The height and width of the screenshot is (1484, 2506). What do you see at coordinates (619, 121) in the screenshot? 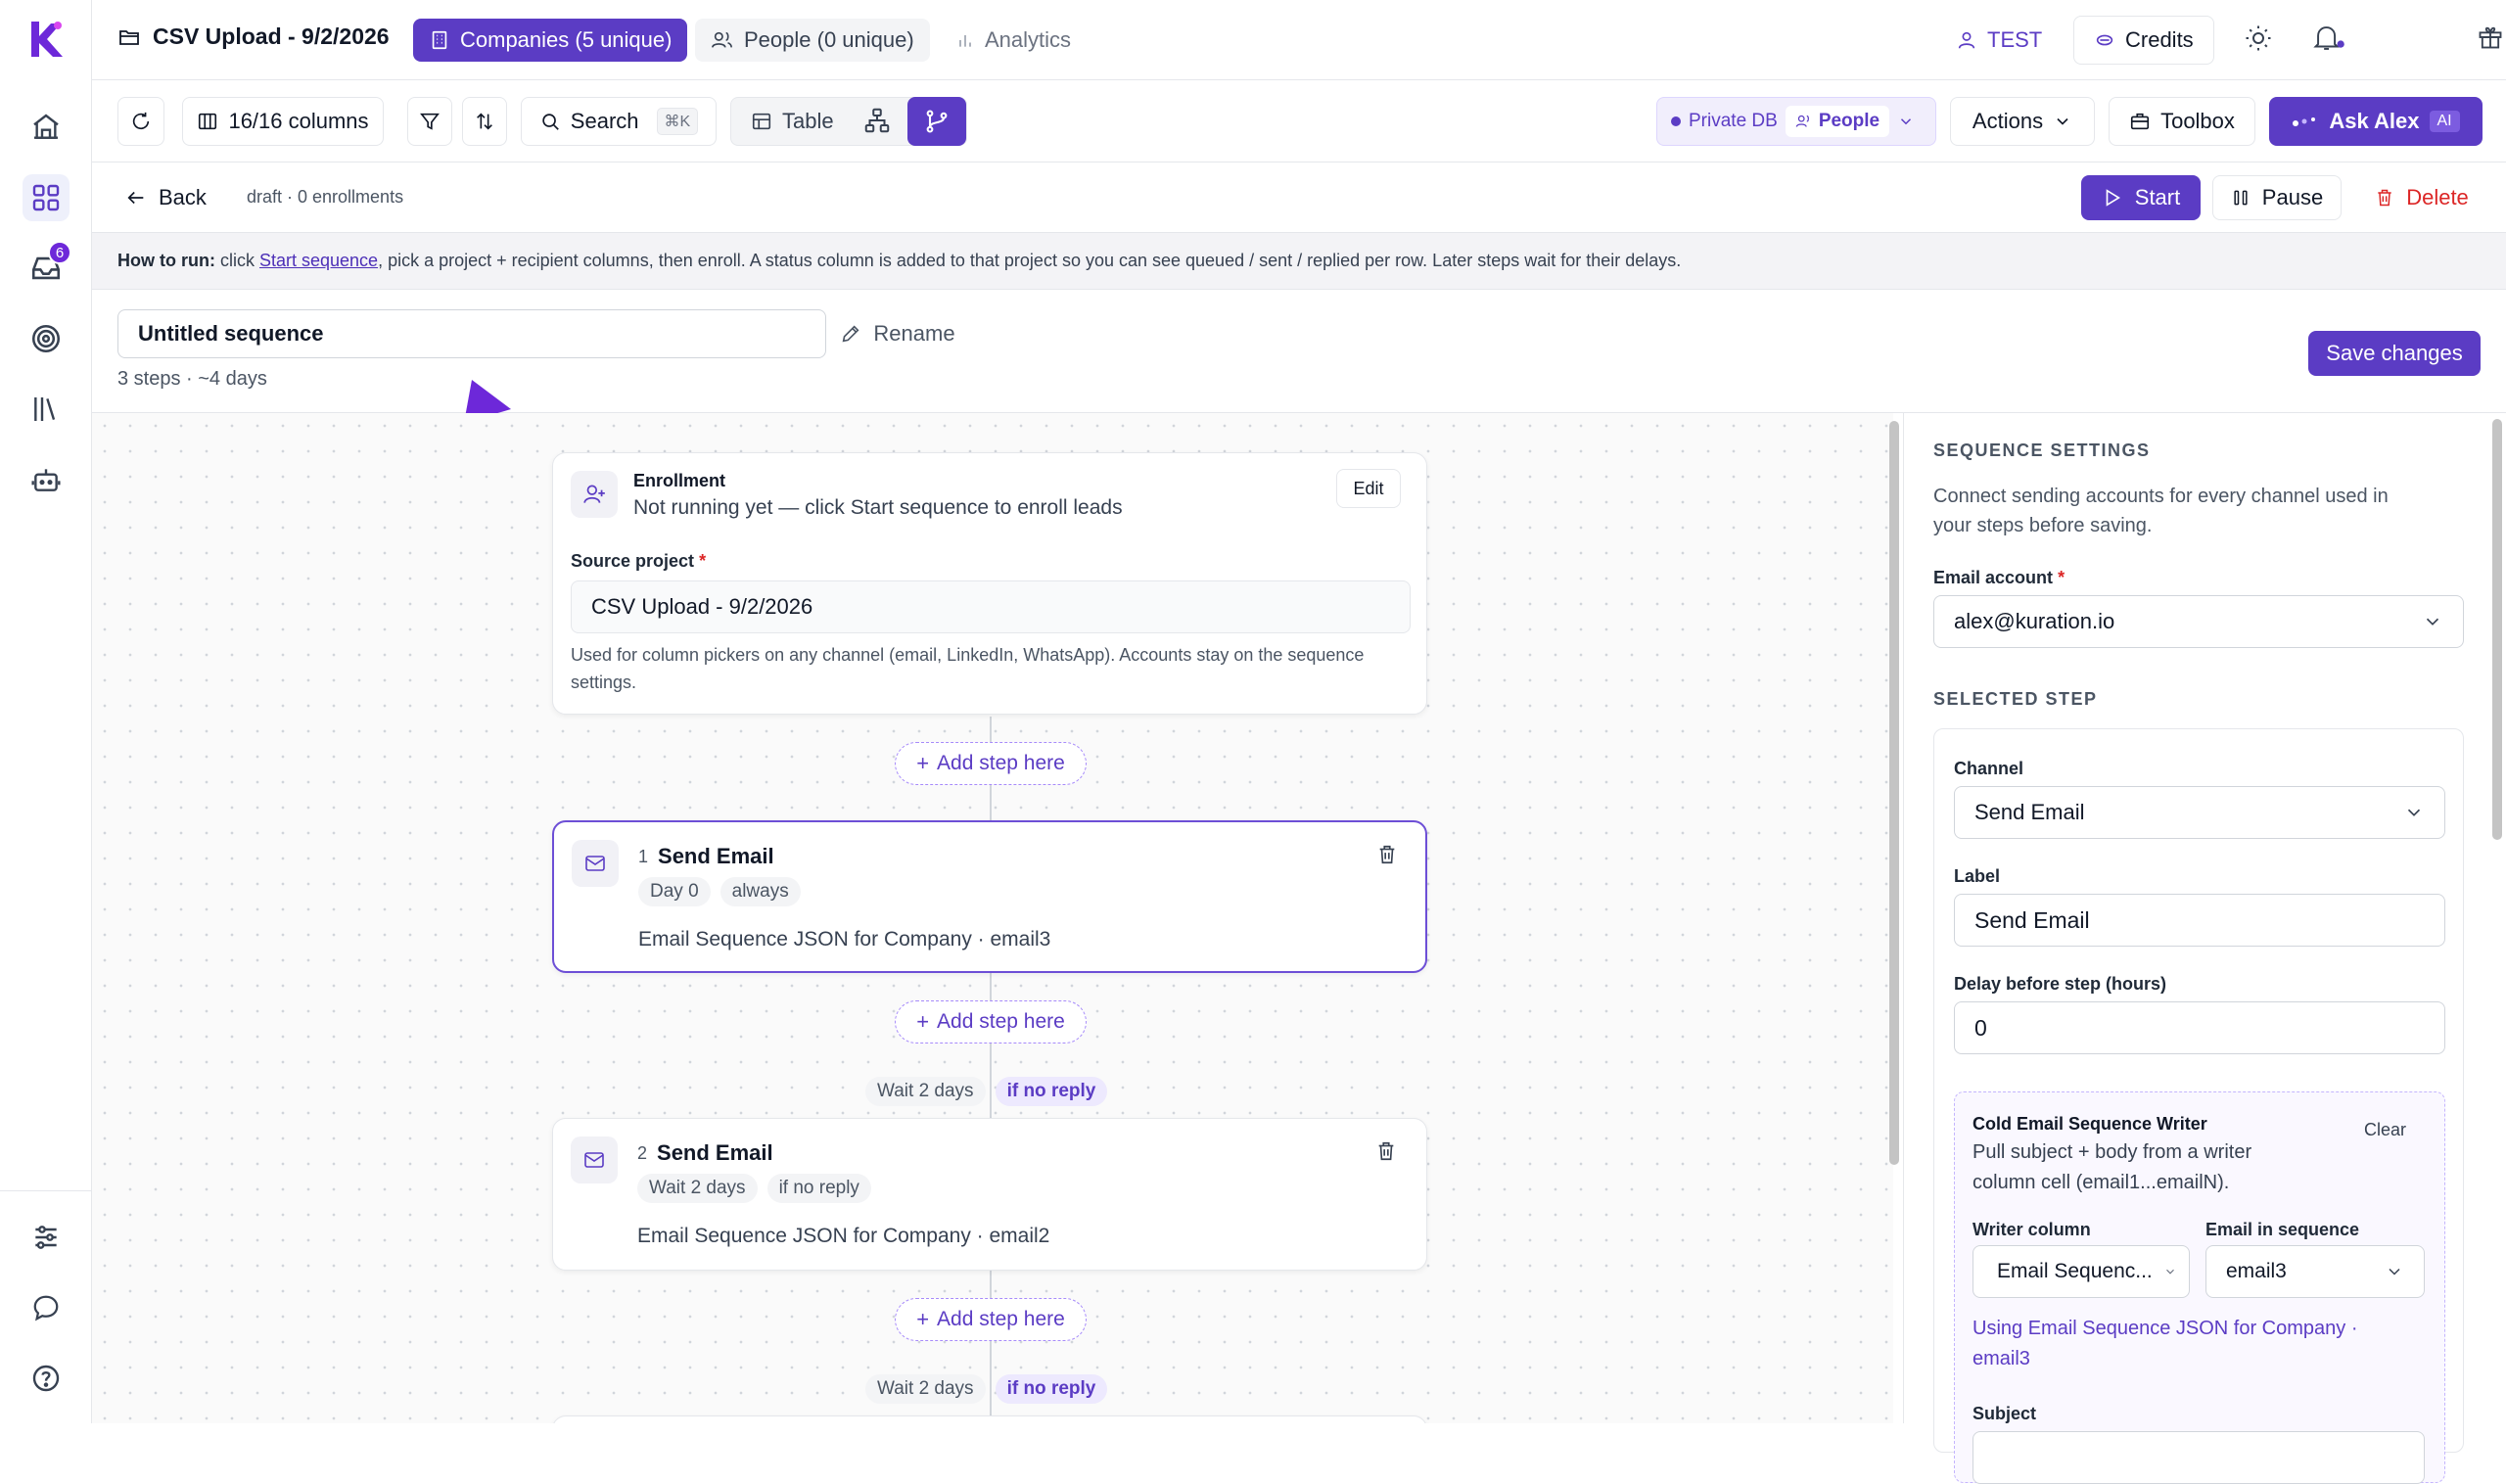
I see `search-button: Search ⌘K` at bounding box center [619, 121].